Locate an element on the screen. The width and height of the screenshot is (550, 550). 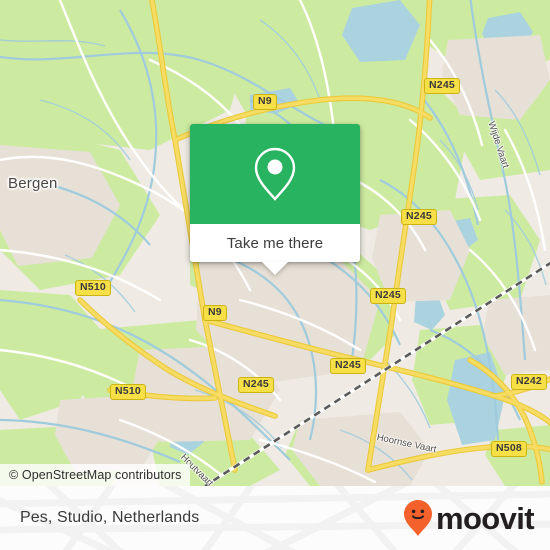
card-image-area is located at coordinates (275, 174).